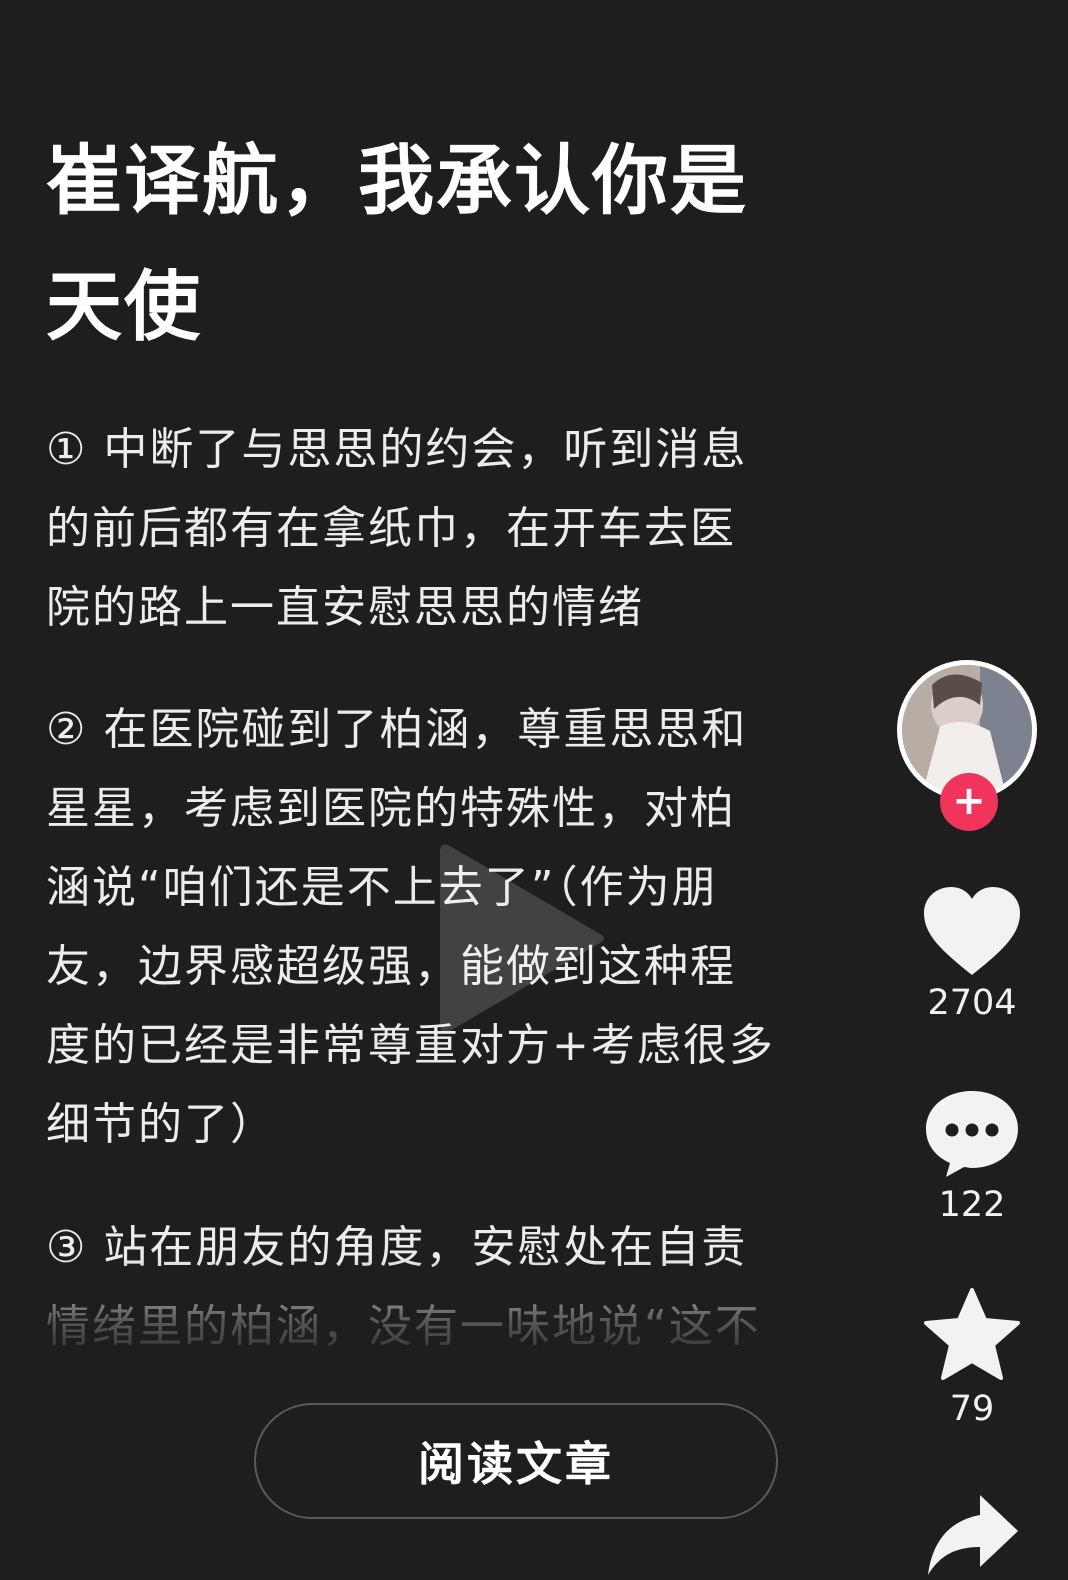 This screenshot has width=1068, height=1580. Describe the element at coordinates (516, 1464) in the screenshot. I see `read-article-label: 阅读文章` at that location.